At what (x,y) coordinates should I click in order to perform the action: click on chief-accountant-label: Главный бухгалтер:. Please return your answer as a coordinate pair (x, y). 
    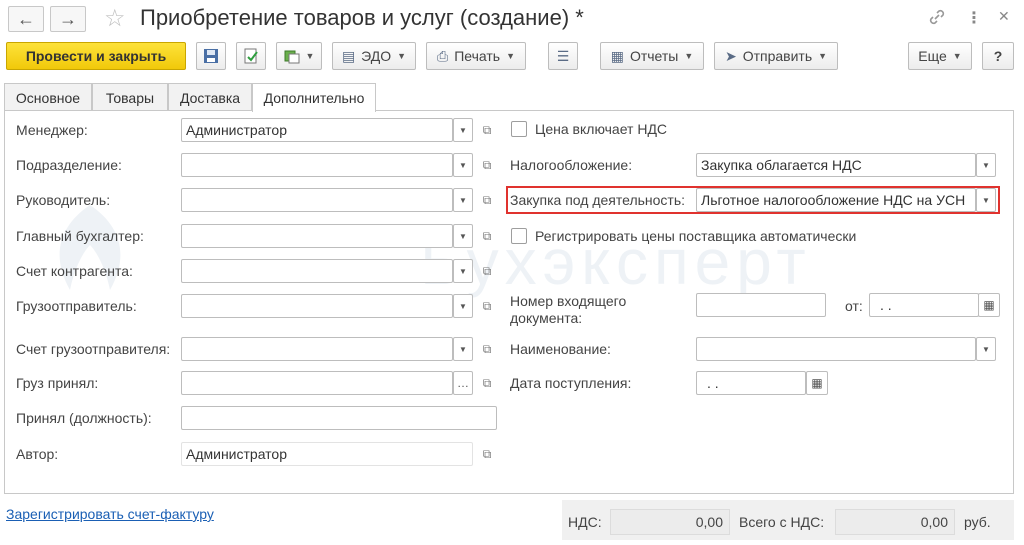
    Looking at the image, I should click on (80, 236).